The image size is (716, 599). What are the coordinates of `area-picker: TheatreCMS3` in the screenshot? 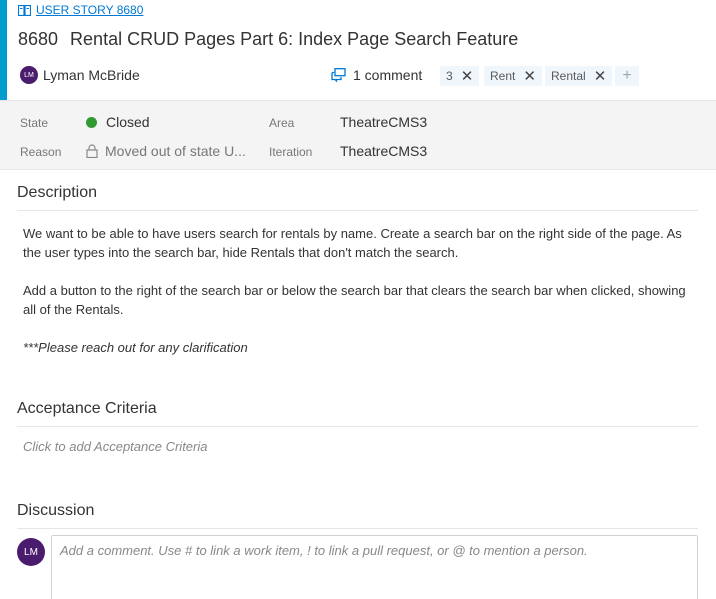 It's located at (383, 122).